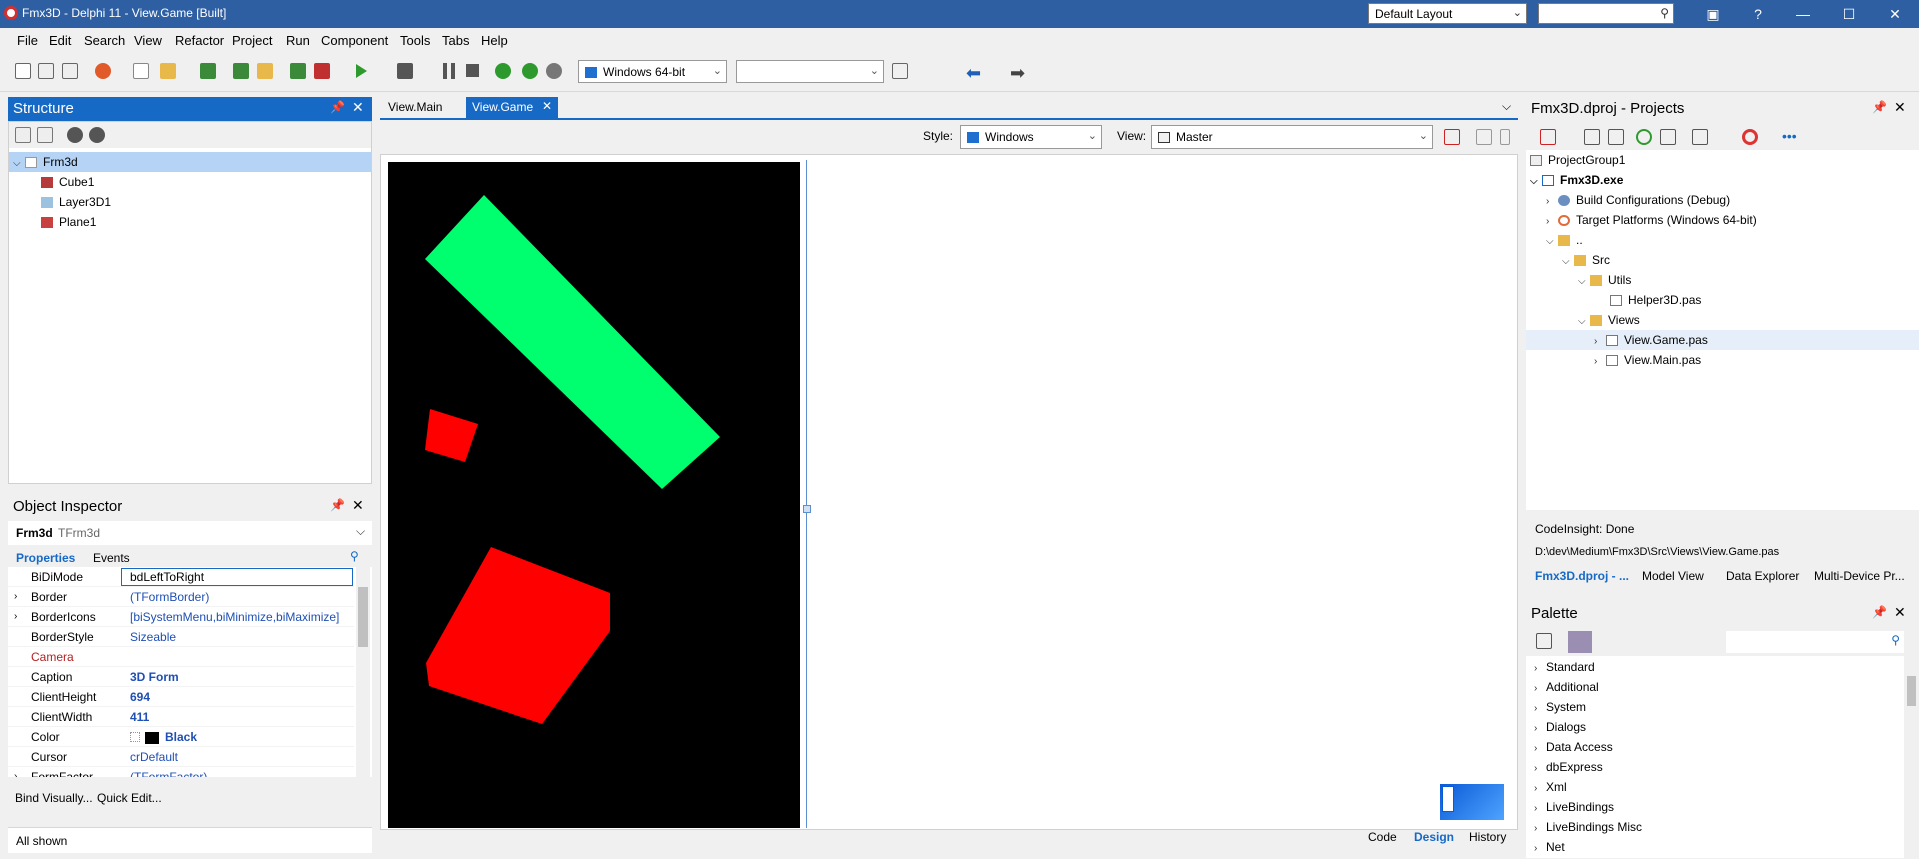  I want to click on prop-value: Black, so click(181, 737).